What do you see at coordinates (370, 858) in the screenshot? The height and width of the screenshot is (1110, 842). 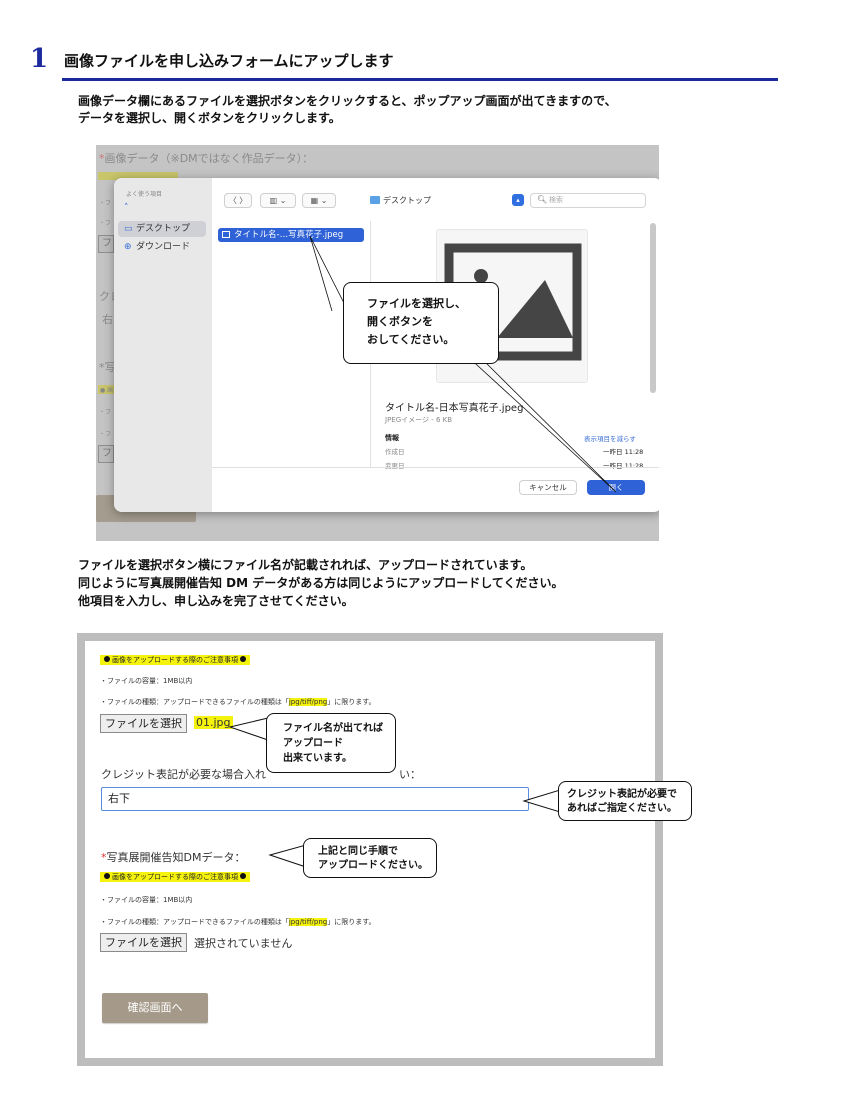 I see `callout-same-steps: 上記と同じ手順で アップロードください。` at bounding box center [370, 858].